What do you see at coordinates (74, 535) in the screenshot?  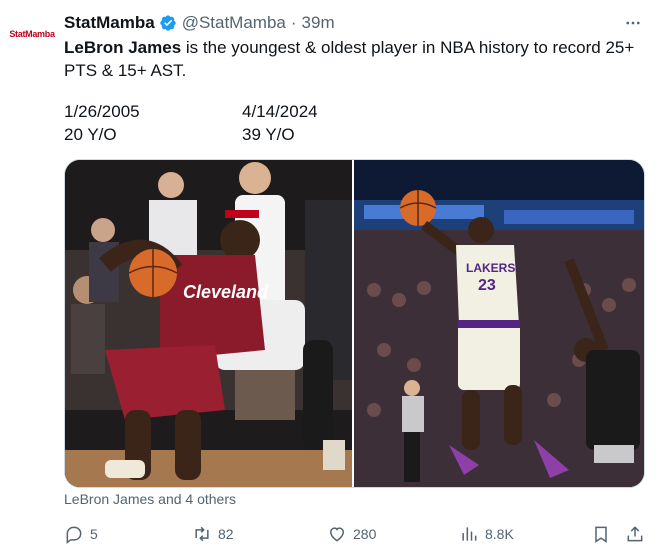 I see `reply-icon` at bounding box center [74, 535].